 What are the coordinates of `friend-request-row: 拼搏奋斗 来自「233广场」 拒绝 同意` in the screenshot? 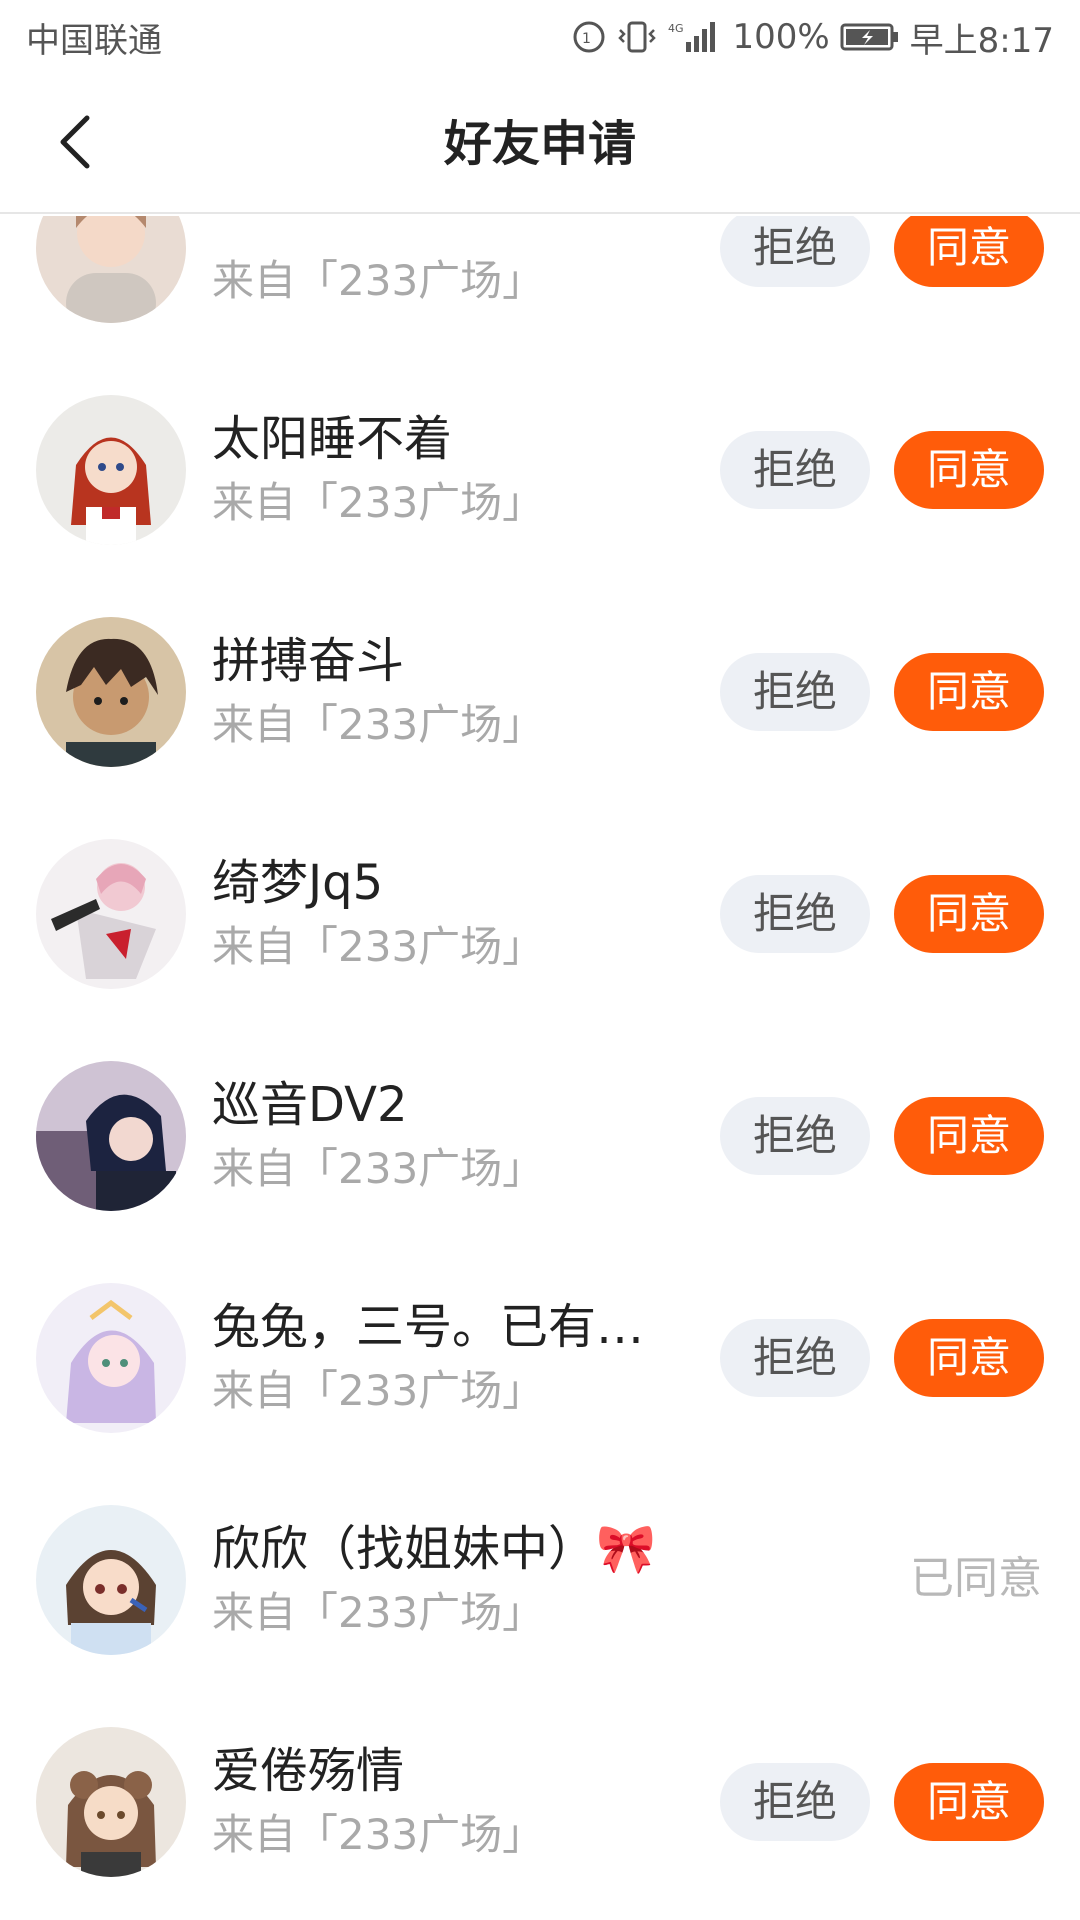 It's located at (540, 692).